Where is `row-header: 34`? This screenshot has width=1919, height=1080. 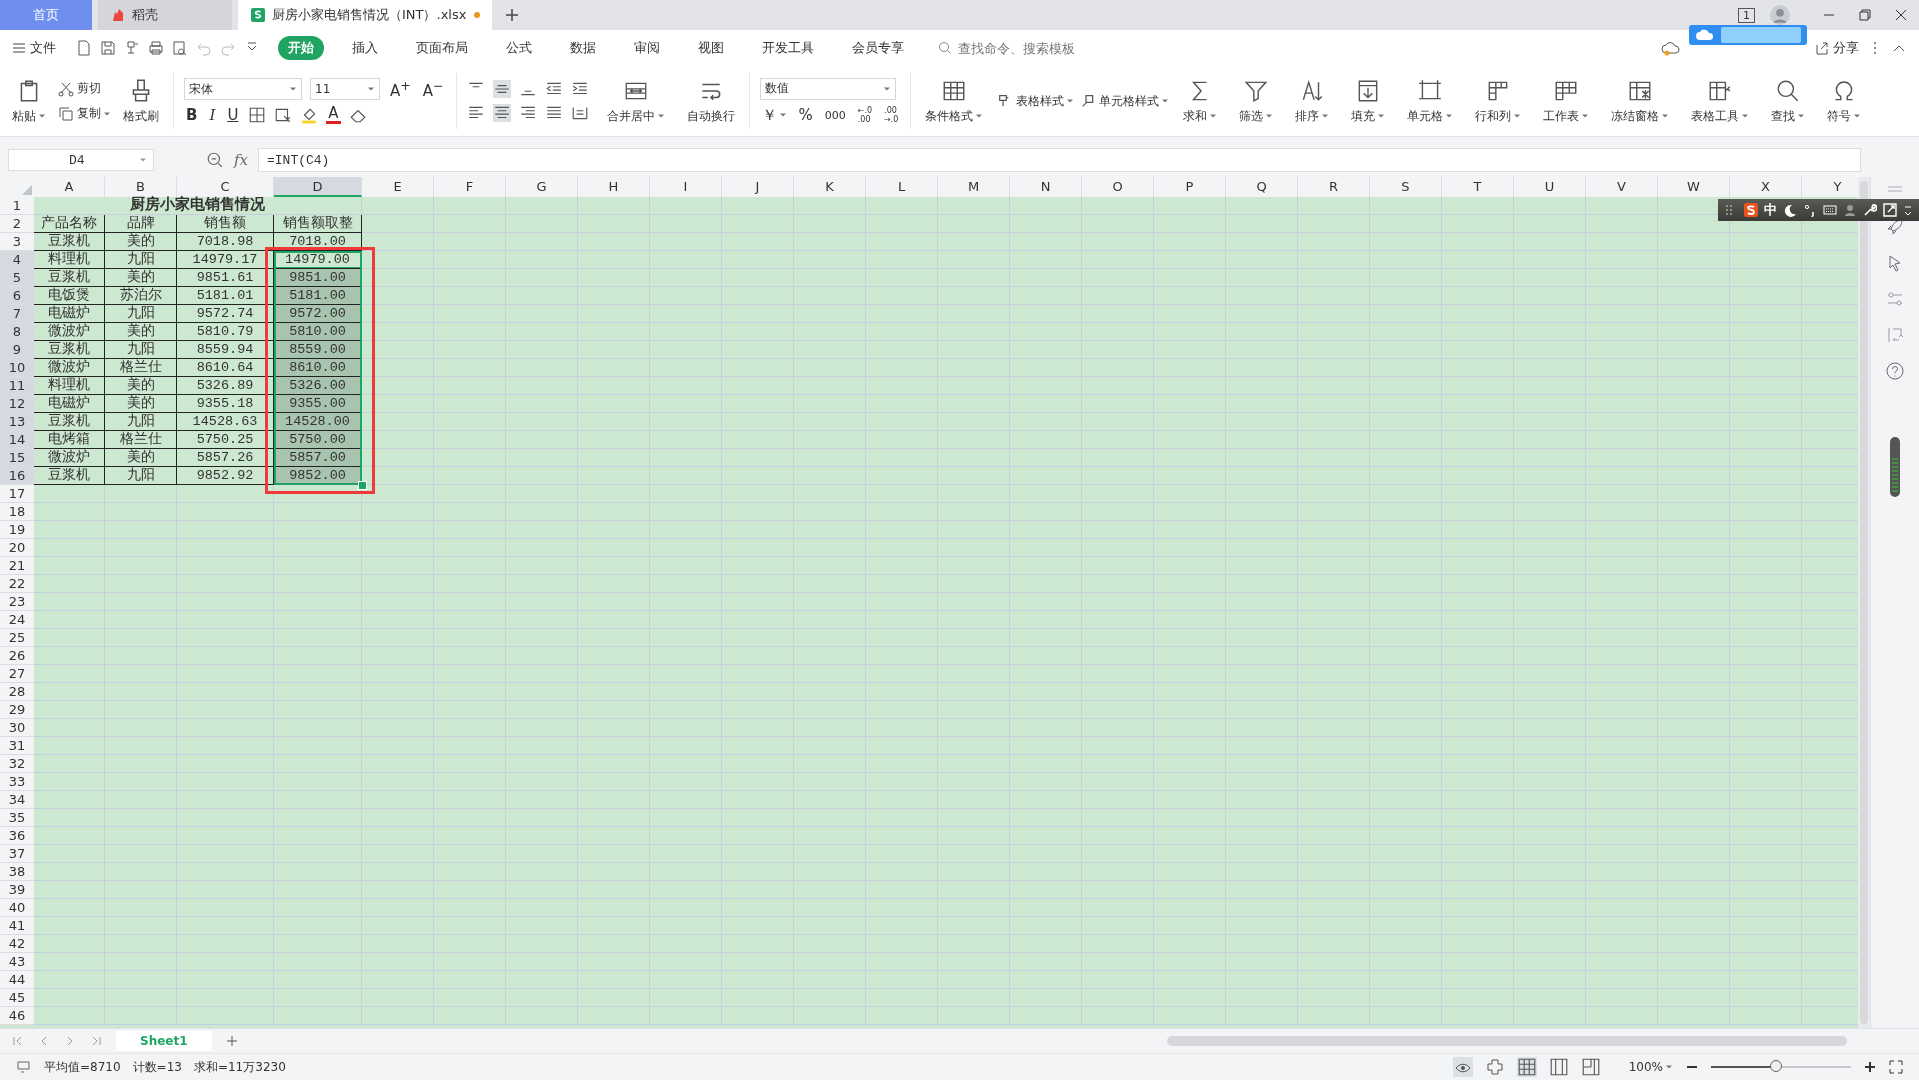 row-header: 34 is located at coordinates (17, 800).